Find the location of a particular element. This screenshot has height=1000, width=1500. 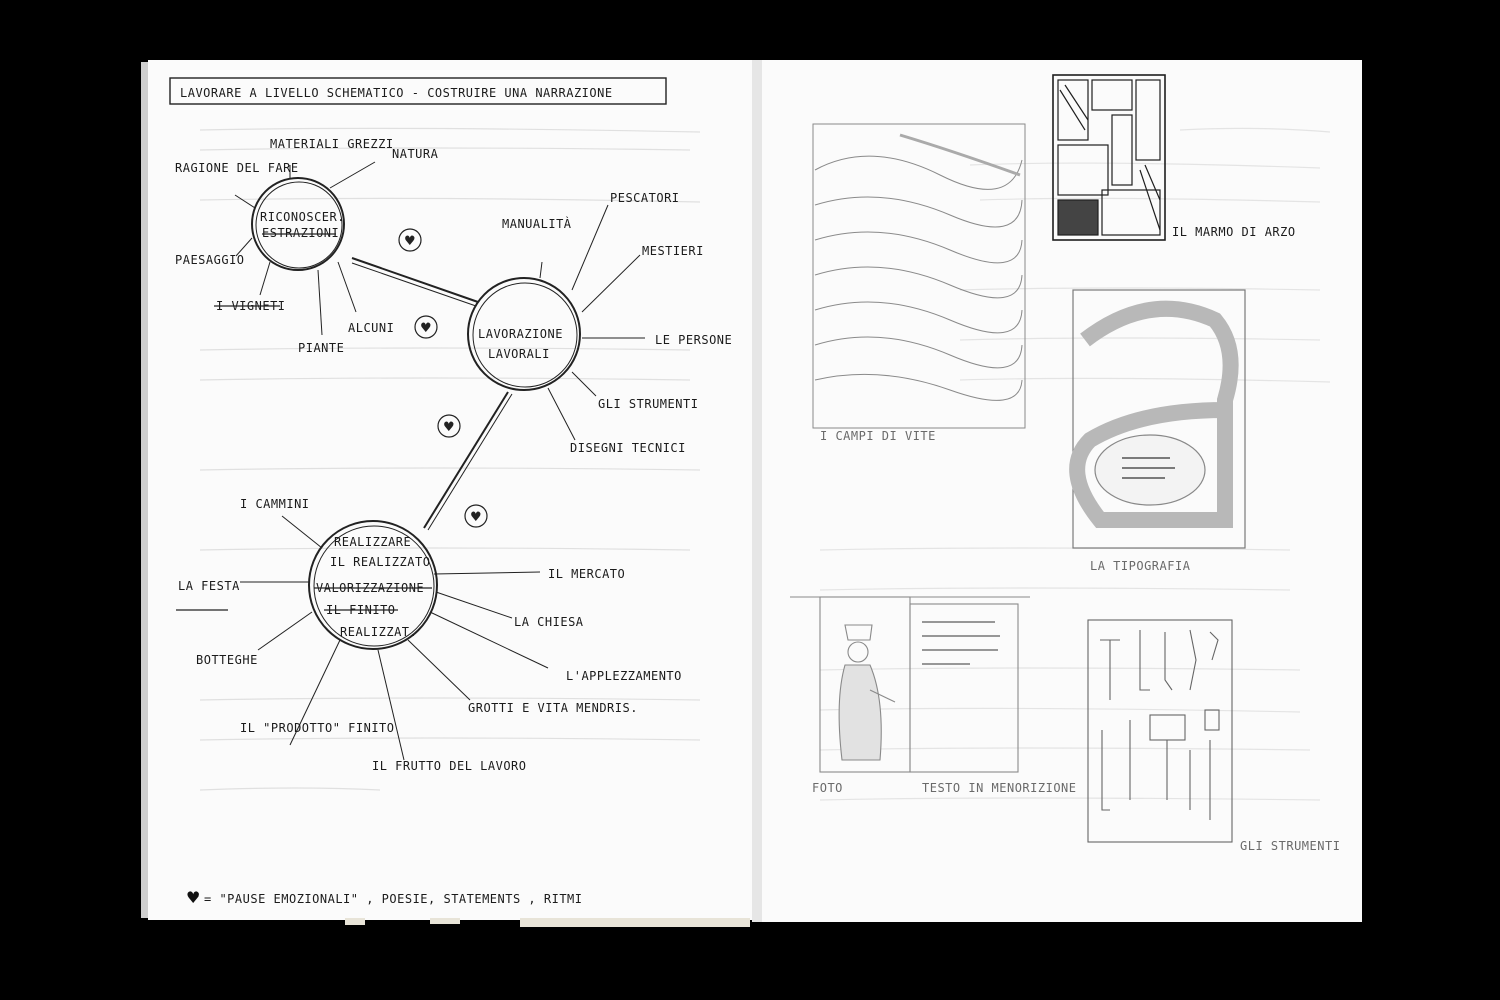

spoke-manualita: MANUALITÀ is located at coordinates (537, 223).